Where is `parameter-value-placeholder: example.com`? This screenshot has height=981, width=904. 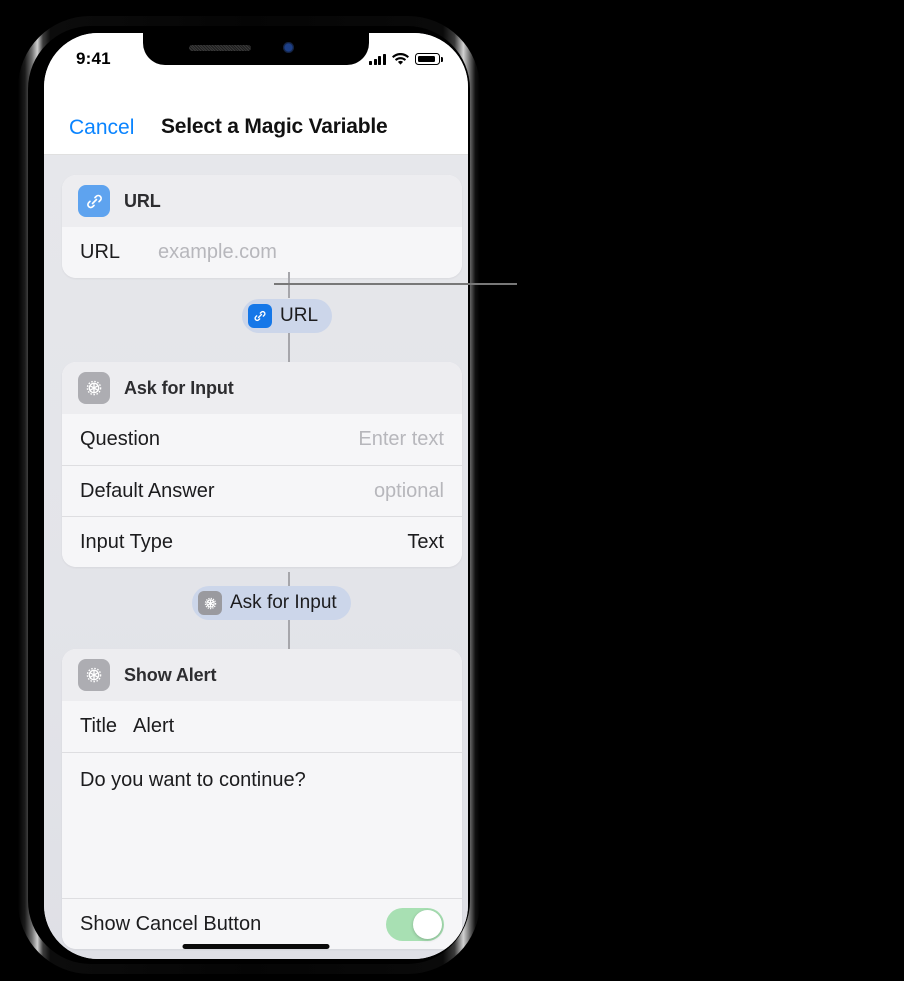
parameter-value-placeholder: example.com is located at coordinates (217, 252).